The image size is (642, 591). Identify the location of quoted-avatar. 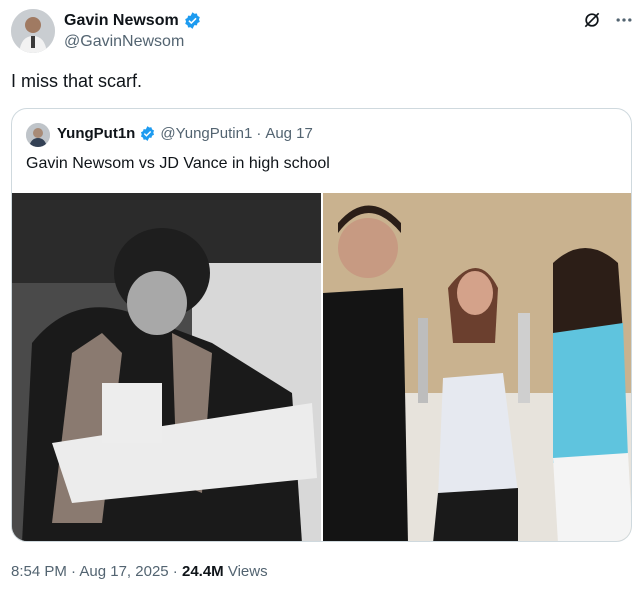
(38, 135).